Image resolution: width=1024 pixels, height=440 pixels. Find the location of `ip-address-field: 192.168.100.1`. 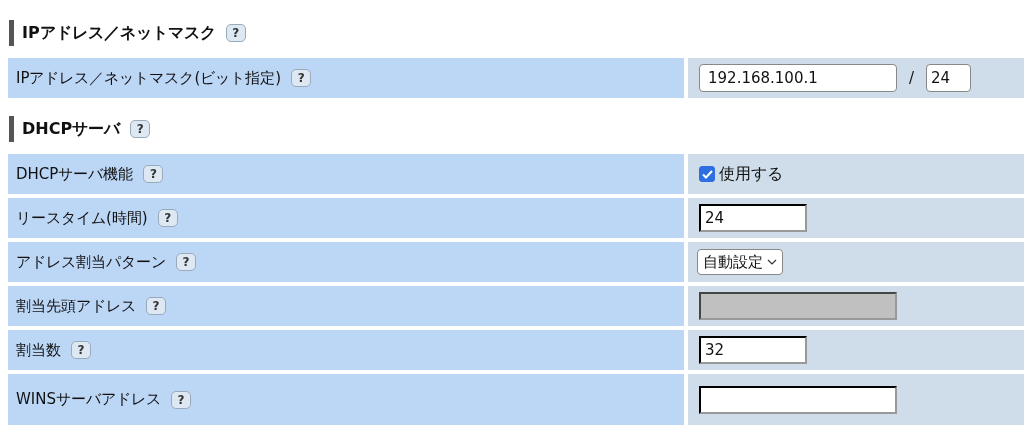

ip-address-field: 192.168.100.1 is located at coordinates (798, 78).